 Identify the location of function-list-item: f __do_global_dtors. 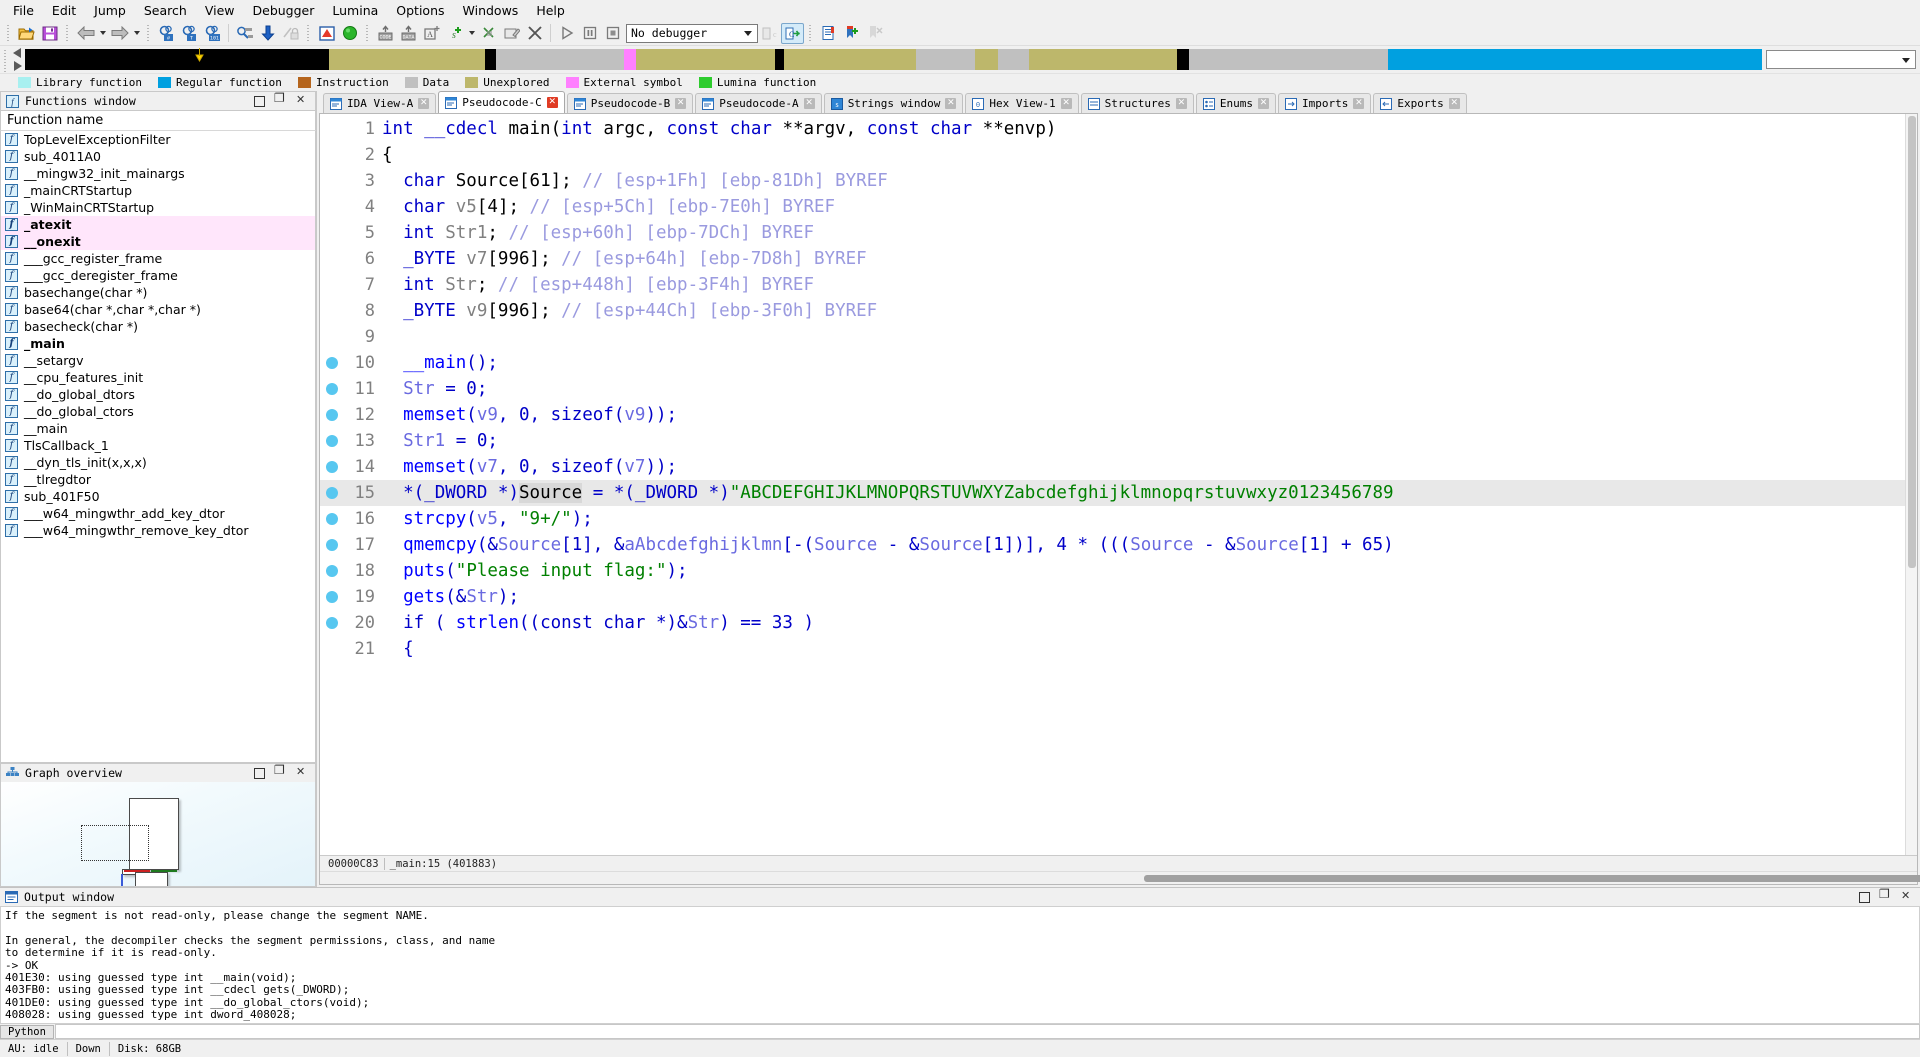
(158, 394).